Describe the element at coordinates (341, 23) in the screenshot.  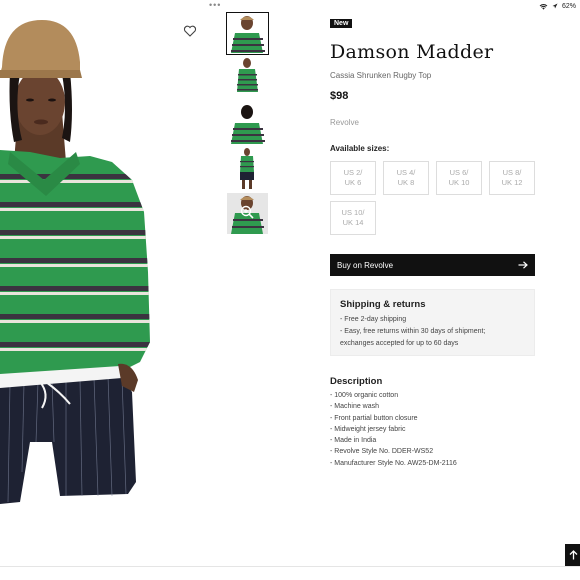
I see `new-badge: New` at that location.